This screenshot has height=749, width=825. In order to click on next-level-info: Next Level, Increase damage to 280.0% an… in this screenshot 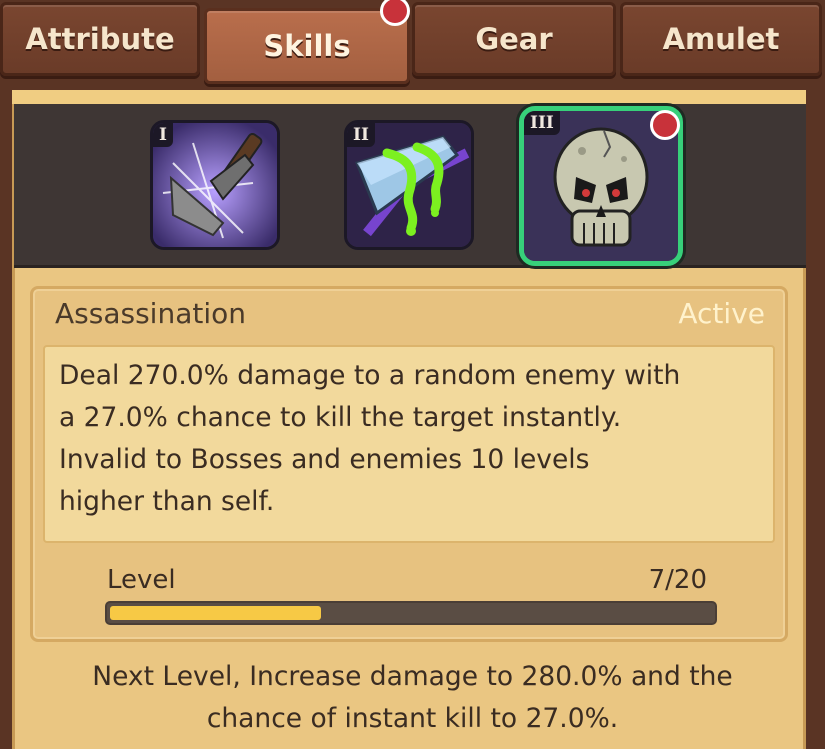, I will do `click(412, 698)`.